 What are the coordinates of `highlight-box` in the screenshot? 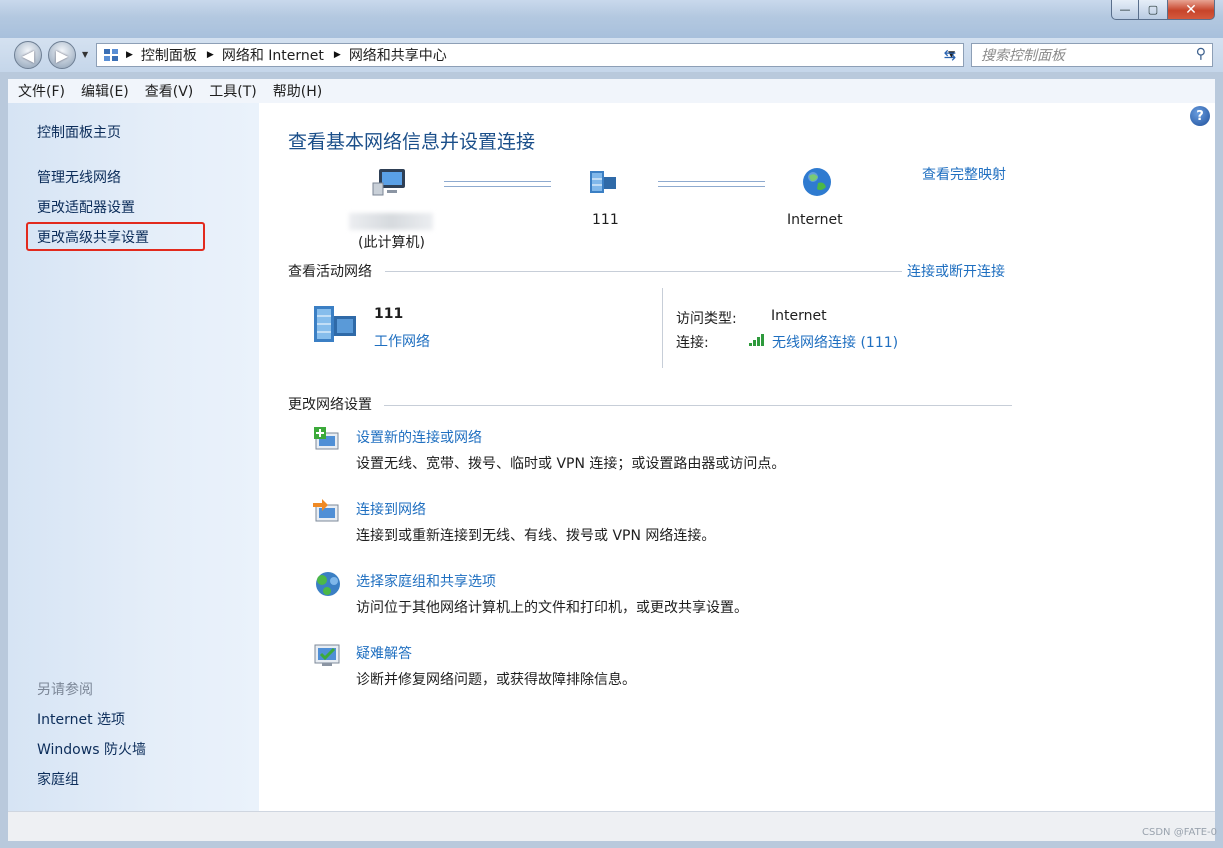 It's located at (115, 236).